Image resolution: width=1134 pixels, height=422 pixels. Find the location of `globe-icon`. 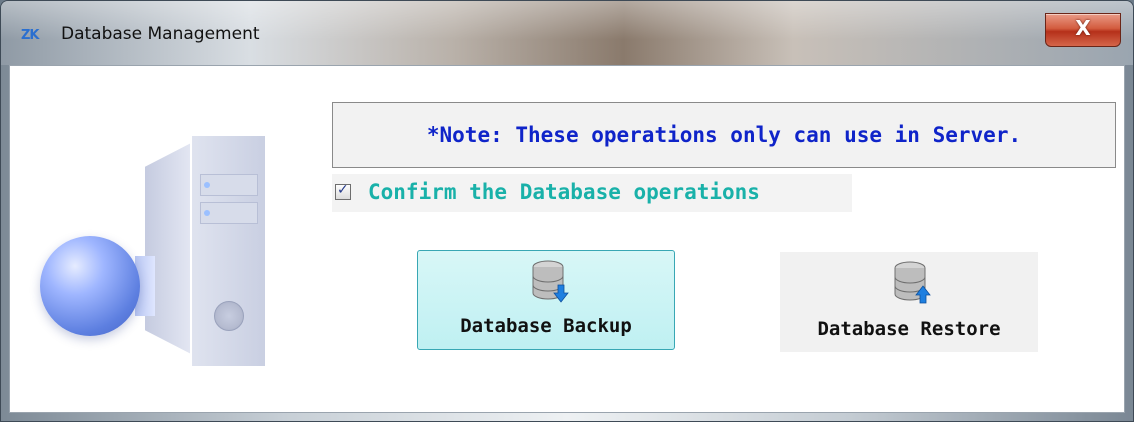

globe-icon is located at coordinates (90, 286).